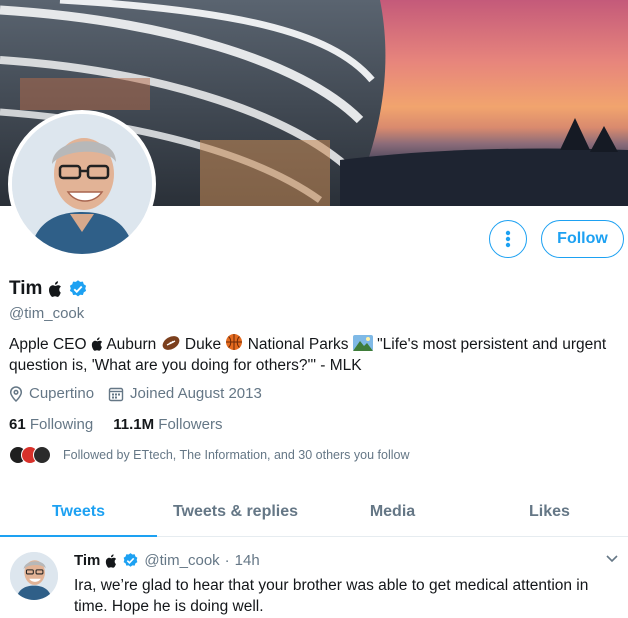 Image resolution: width=628 pixels, height=618 pixels. What do you see at coordinates (234, 342) in the screenshot?
I see `basketball-icon` at bounding box center [234, 342].